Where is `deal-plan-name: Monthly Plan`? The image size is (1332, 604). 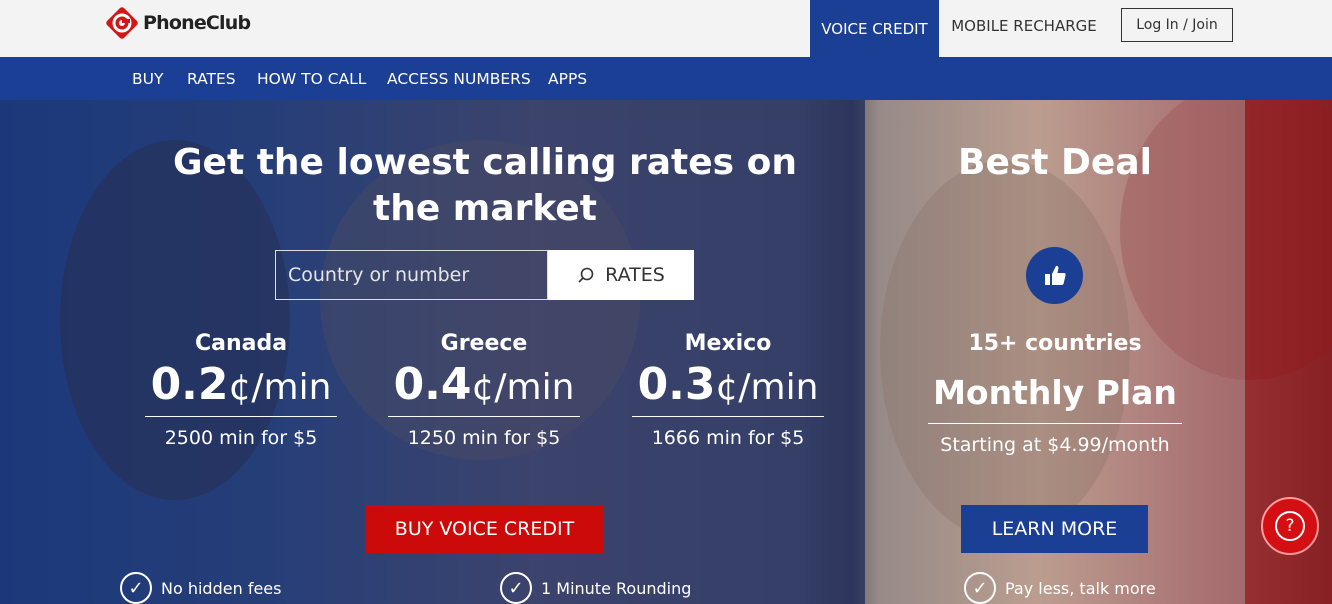
deal-plan-name: Monthly Plan is located at coordinates (1055, 392).